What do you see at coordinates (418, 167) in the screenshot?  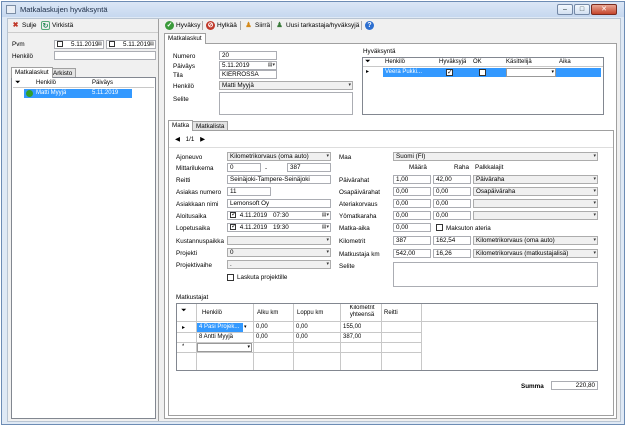 I see `qty-header: Määrä` at bounding box center [418, 167].